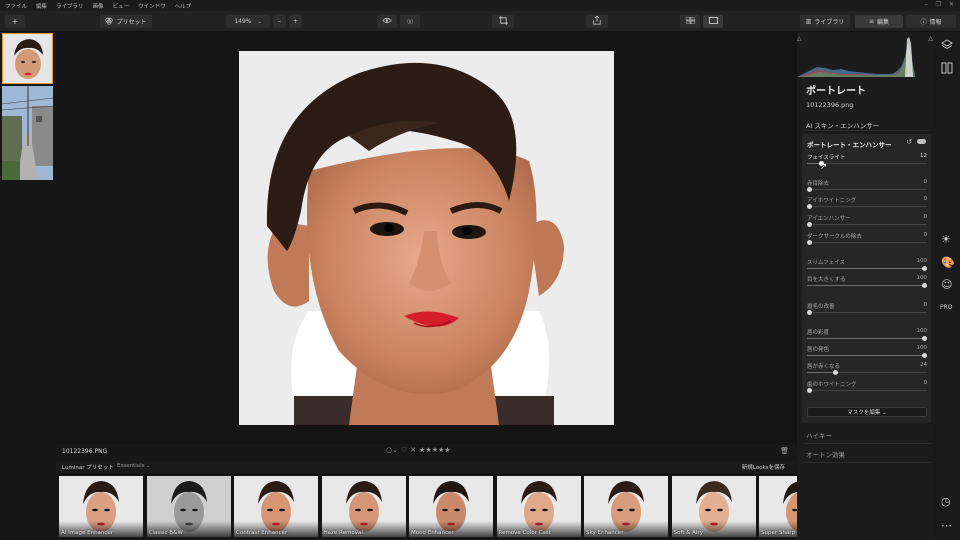 Image resolution: width=960 pixels, height=540 pixels. What do you see at coordinates (126, 21) in the screenshot?
I see `presets-button: プリセット` at bounding box center [126, 21].